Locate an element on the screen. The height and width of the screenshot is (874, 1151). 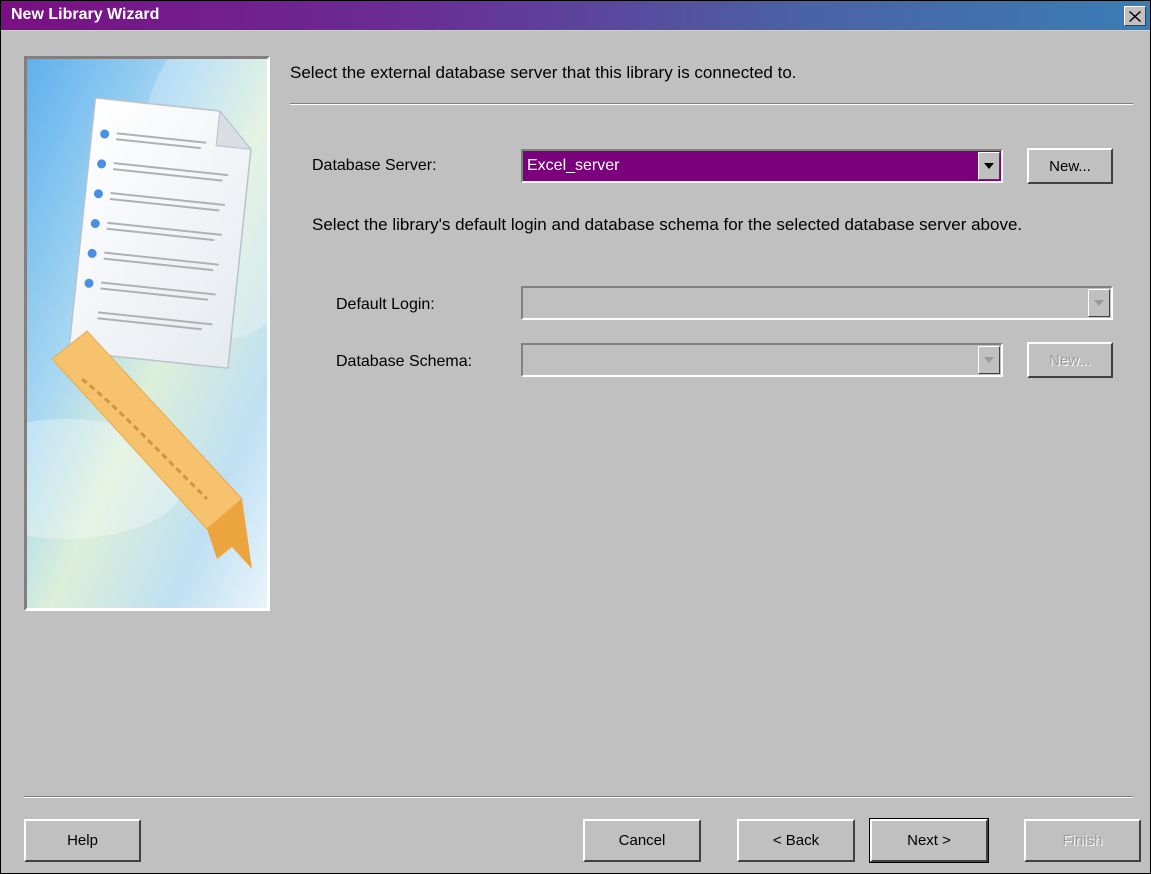
close-icon is located at coordinates (1135, 16).